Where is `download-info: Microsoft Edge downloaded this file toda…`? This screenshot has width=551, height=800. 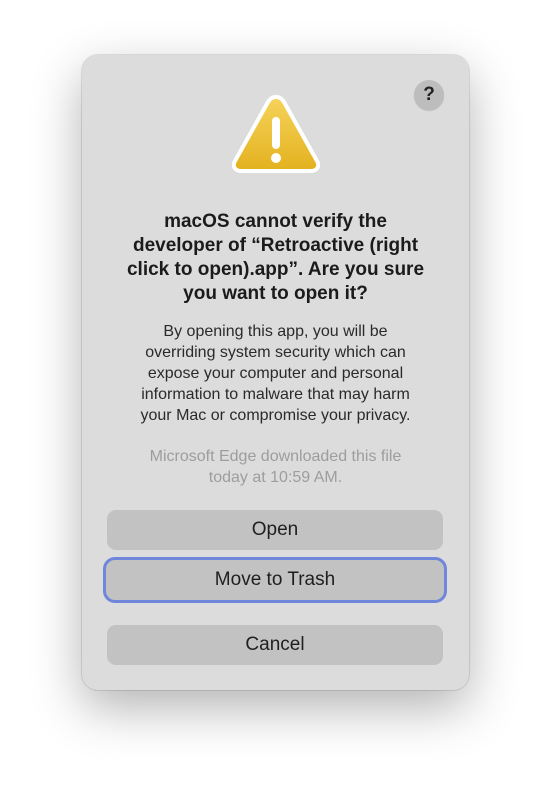
download-info: Microsoft Edge downloaded this file toda… is located at coordinates (275, 467).